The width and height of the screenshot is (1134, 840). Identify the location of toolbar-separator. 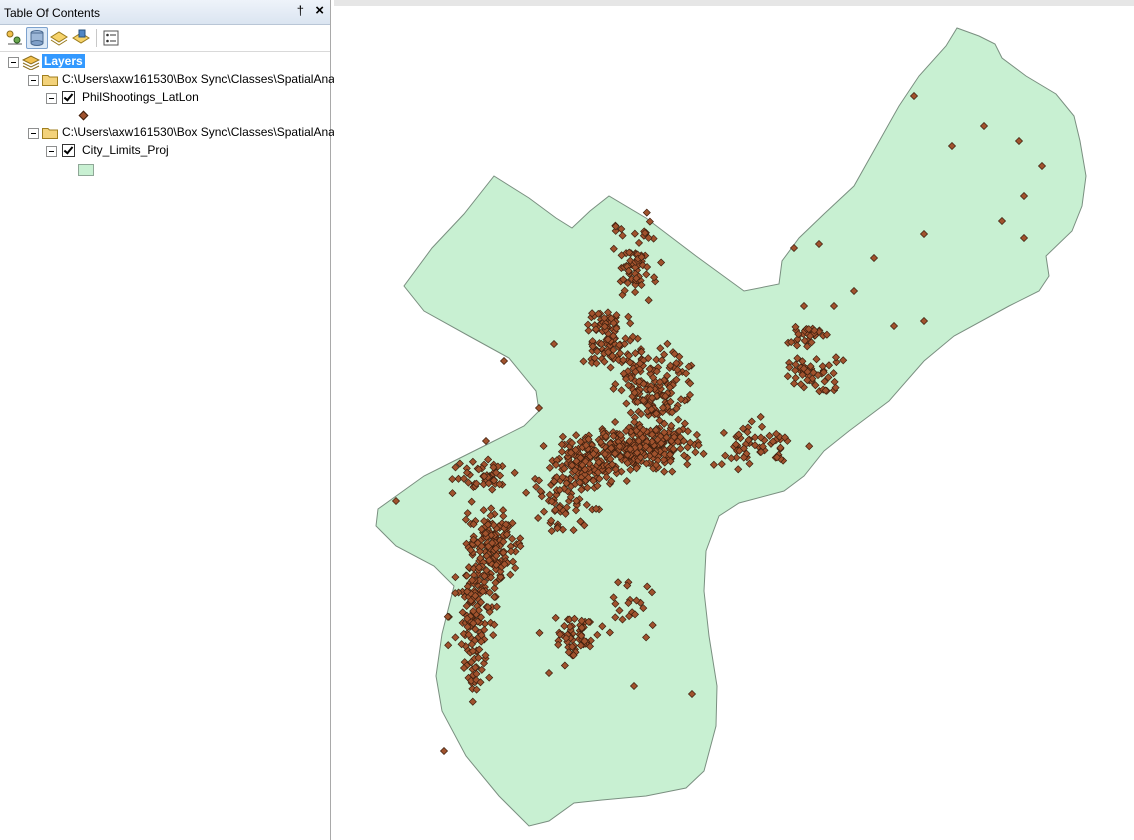
(96, 38).